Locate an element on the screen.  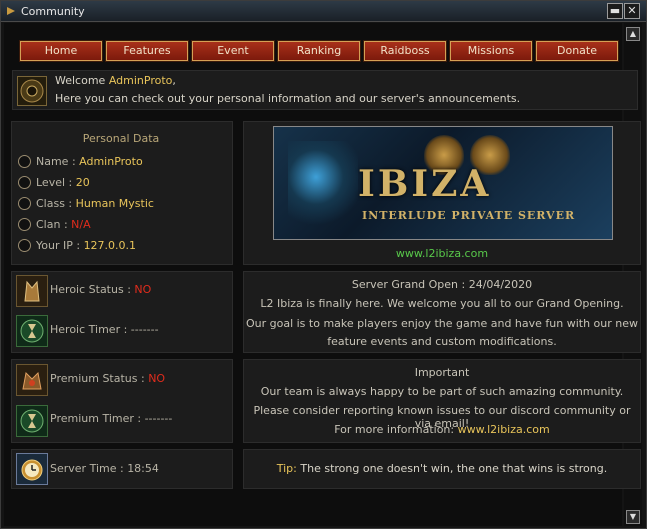
heroic-timer: Heroic Timer : ------- is located at coordinates (104, 329).